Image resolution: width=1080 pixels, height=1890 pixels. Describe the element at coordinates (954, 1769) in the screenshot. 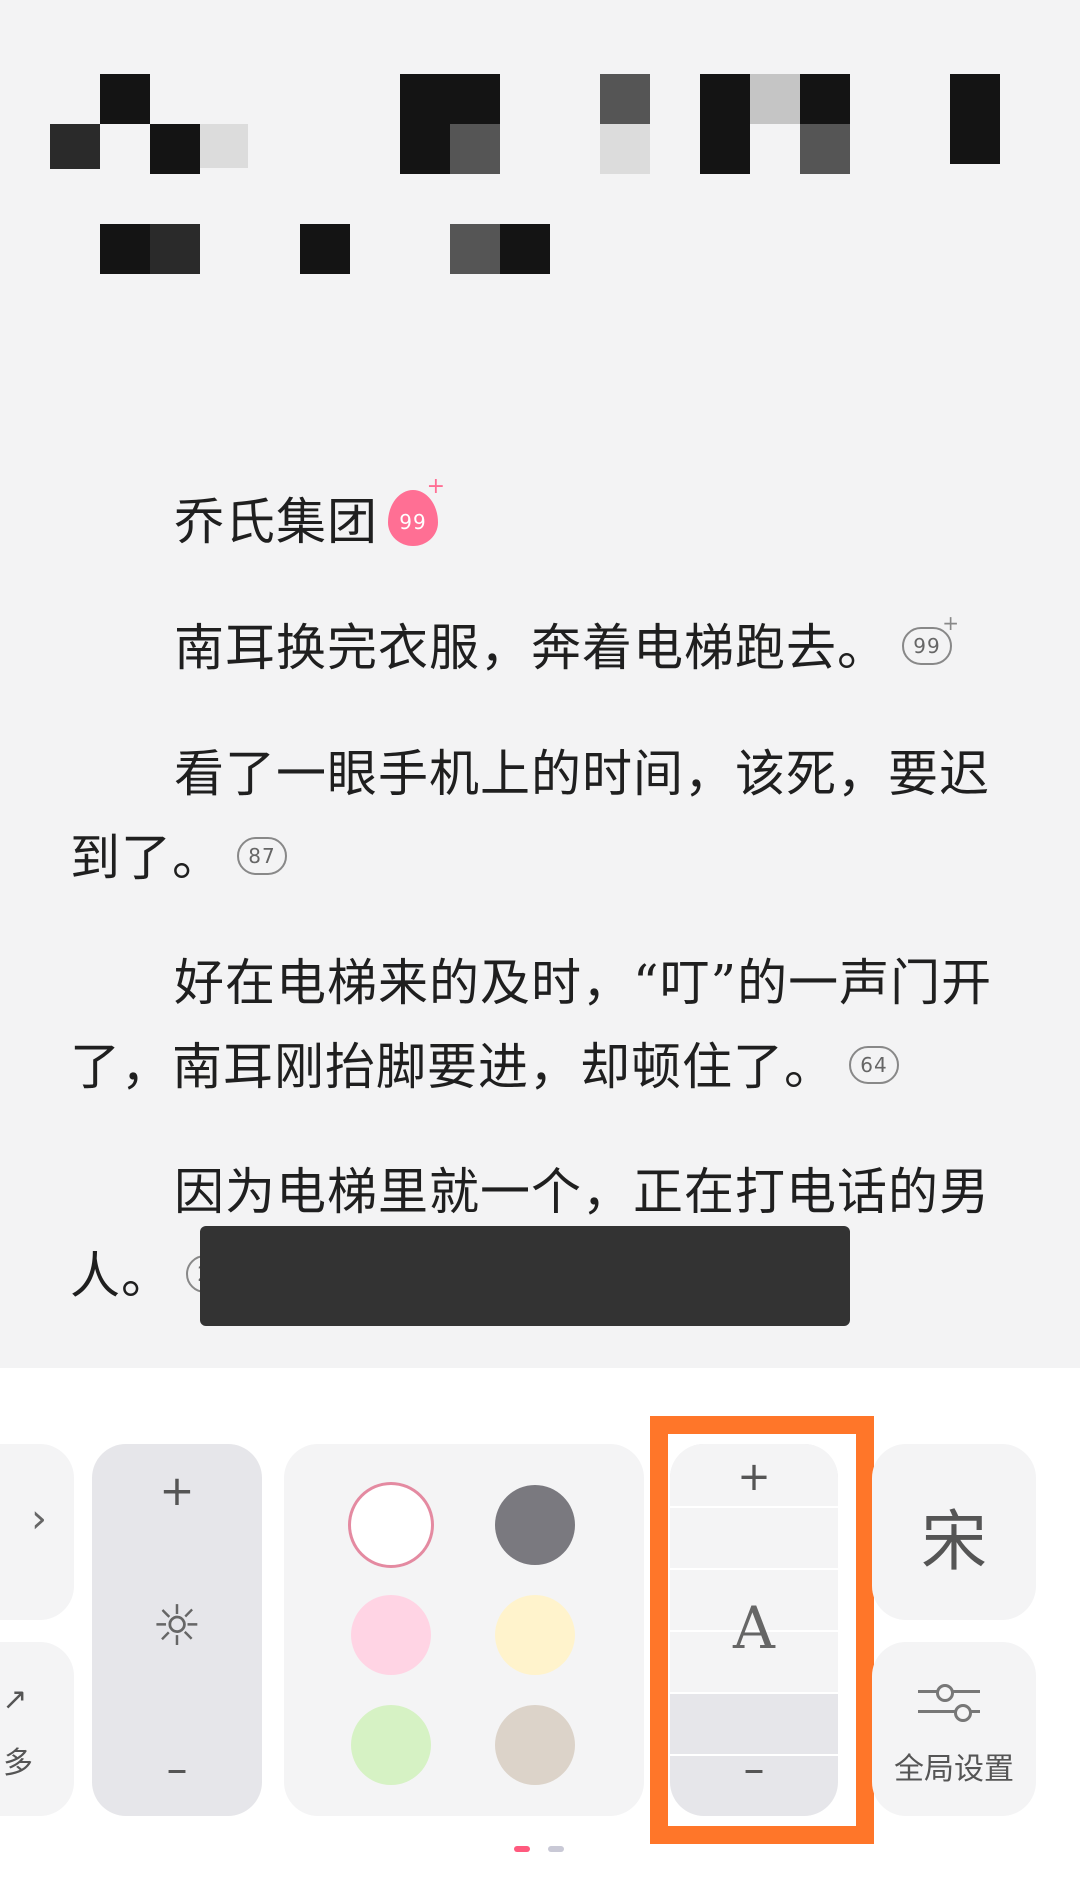

I see `global-settings-label: 全局设置` at that location.